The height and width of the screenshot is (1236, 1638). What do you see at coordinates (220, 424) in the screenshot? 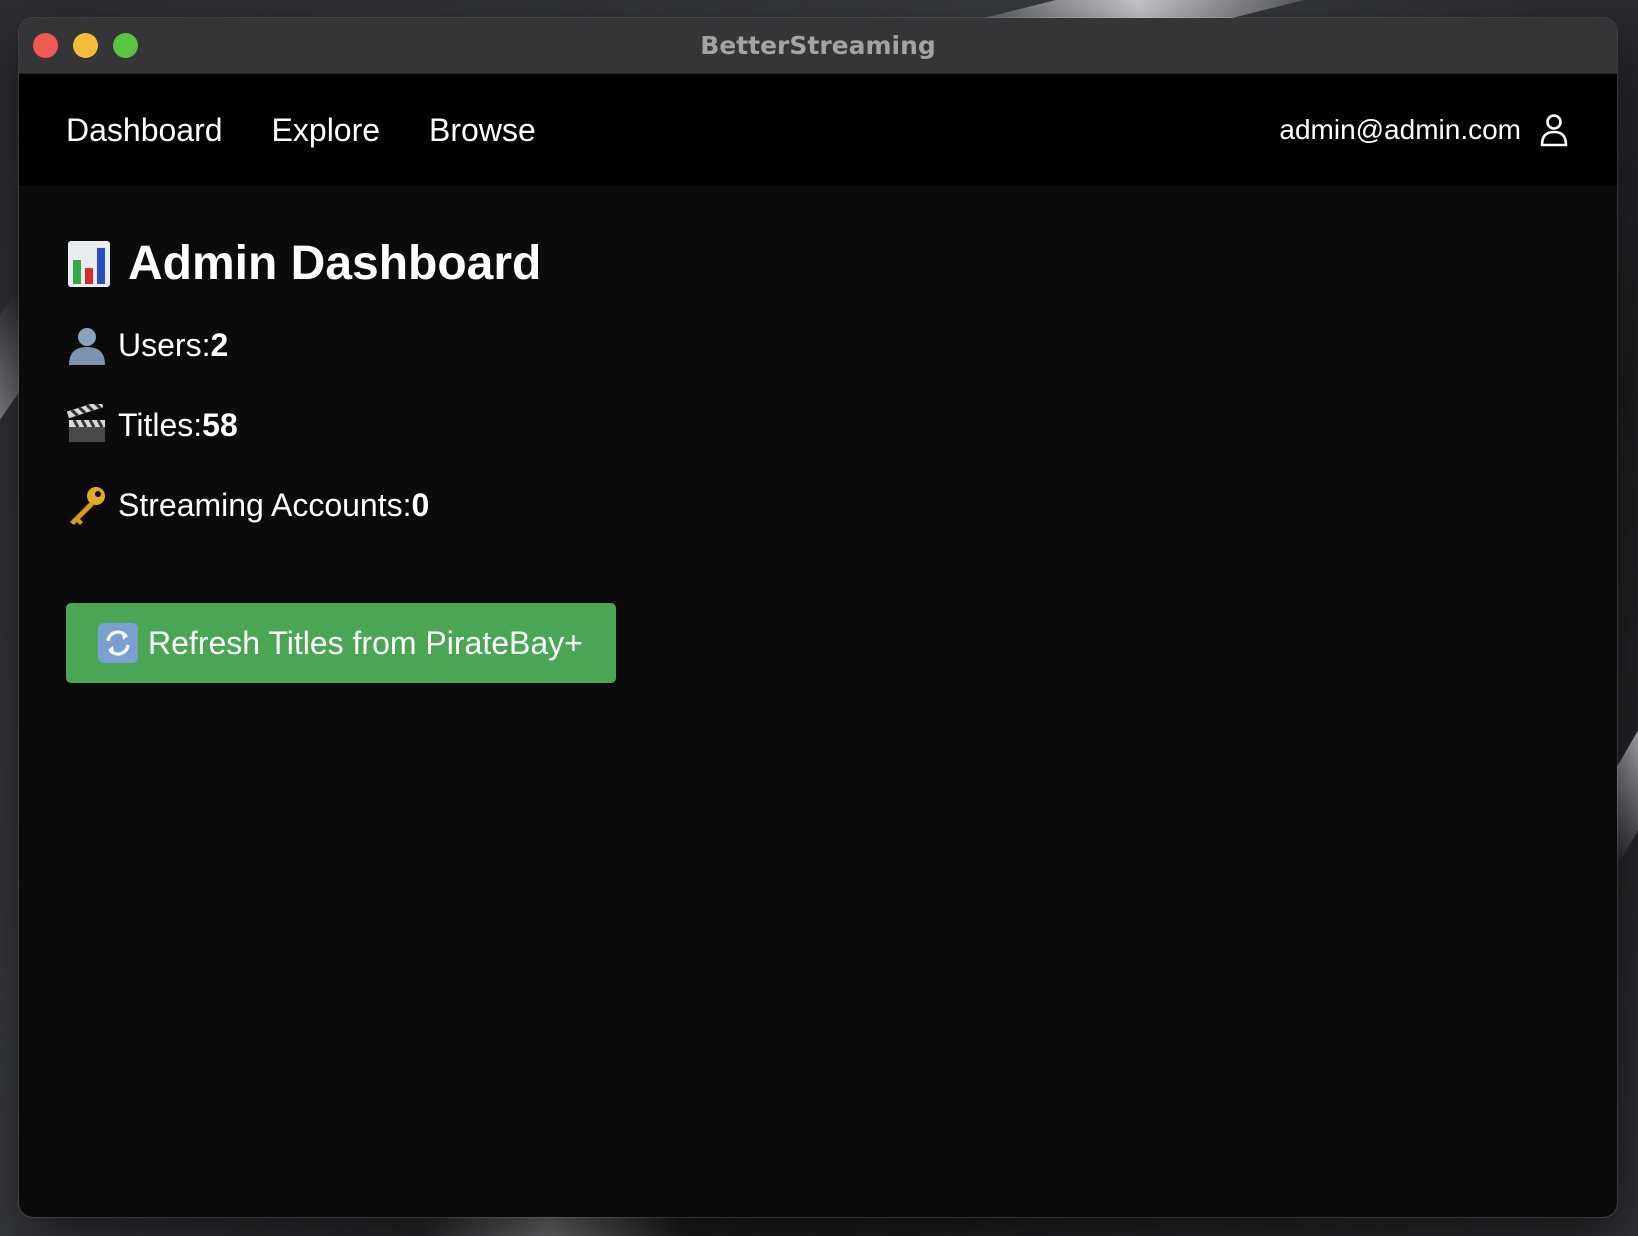
I see `stat-titles-value: 58` at bounding box center [220, 424].